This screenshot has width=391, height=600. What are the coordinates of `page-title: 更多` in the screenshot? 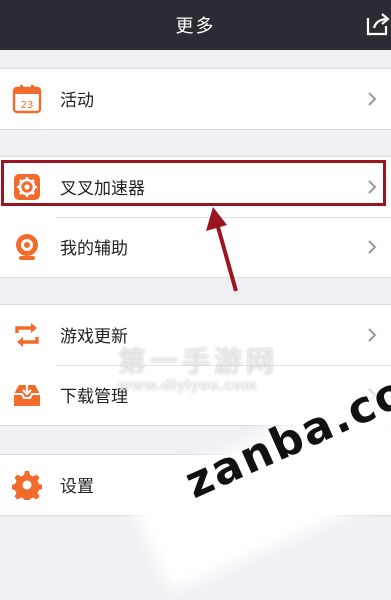 It's located at (195, 26).